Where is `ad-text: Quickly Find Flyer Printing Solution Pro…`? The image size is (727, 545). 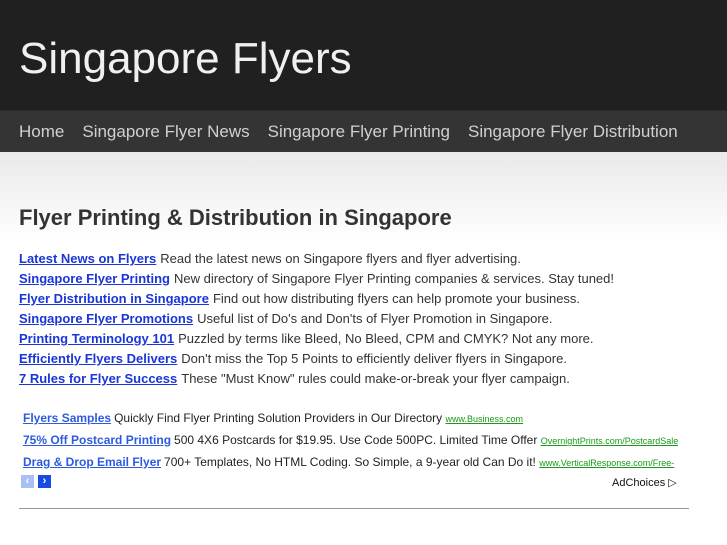
ad-text: Quickly Find Flyer Printing Solution Pro… is located at coordinates (278, 418).